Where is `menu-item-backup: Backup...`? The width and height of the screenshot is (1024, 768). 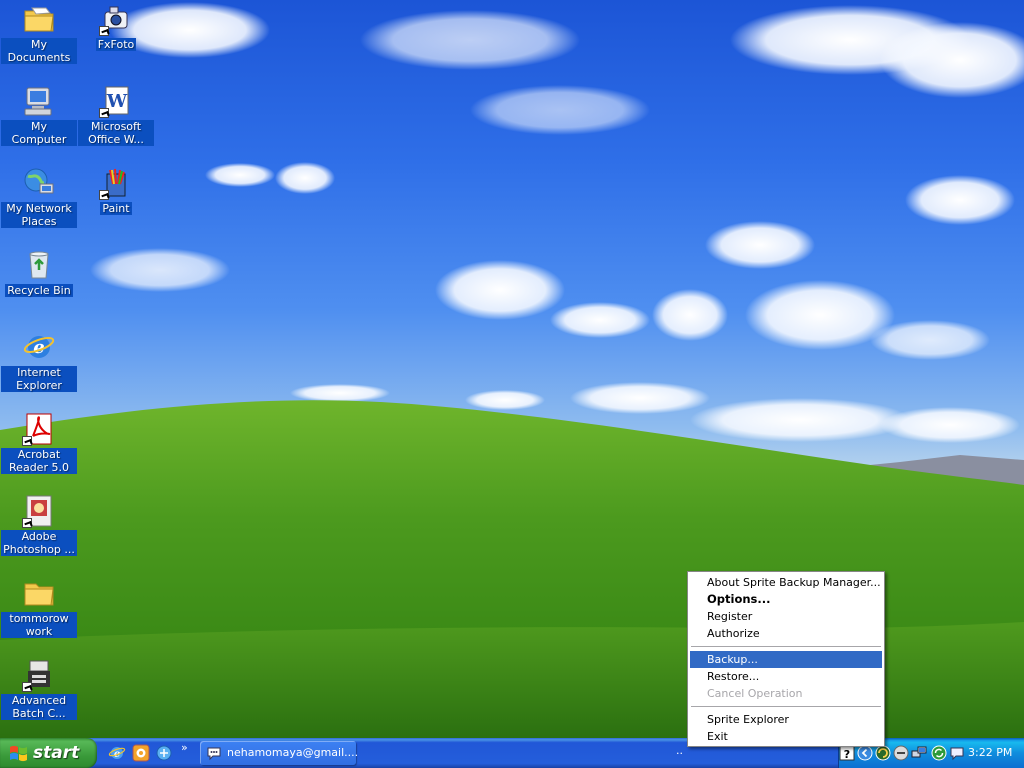 menu-item-backup: Backup... is located at coordinates (786, 659).